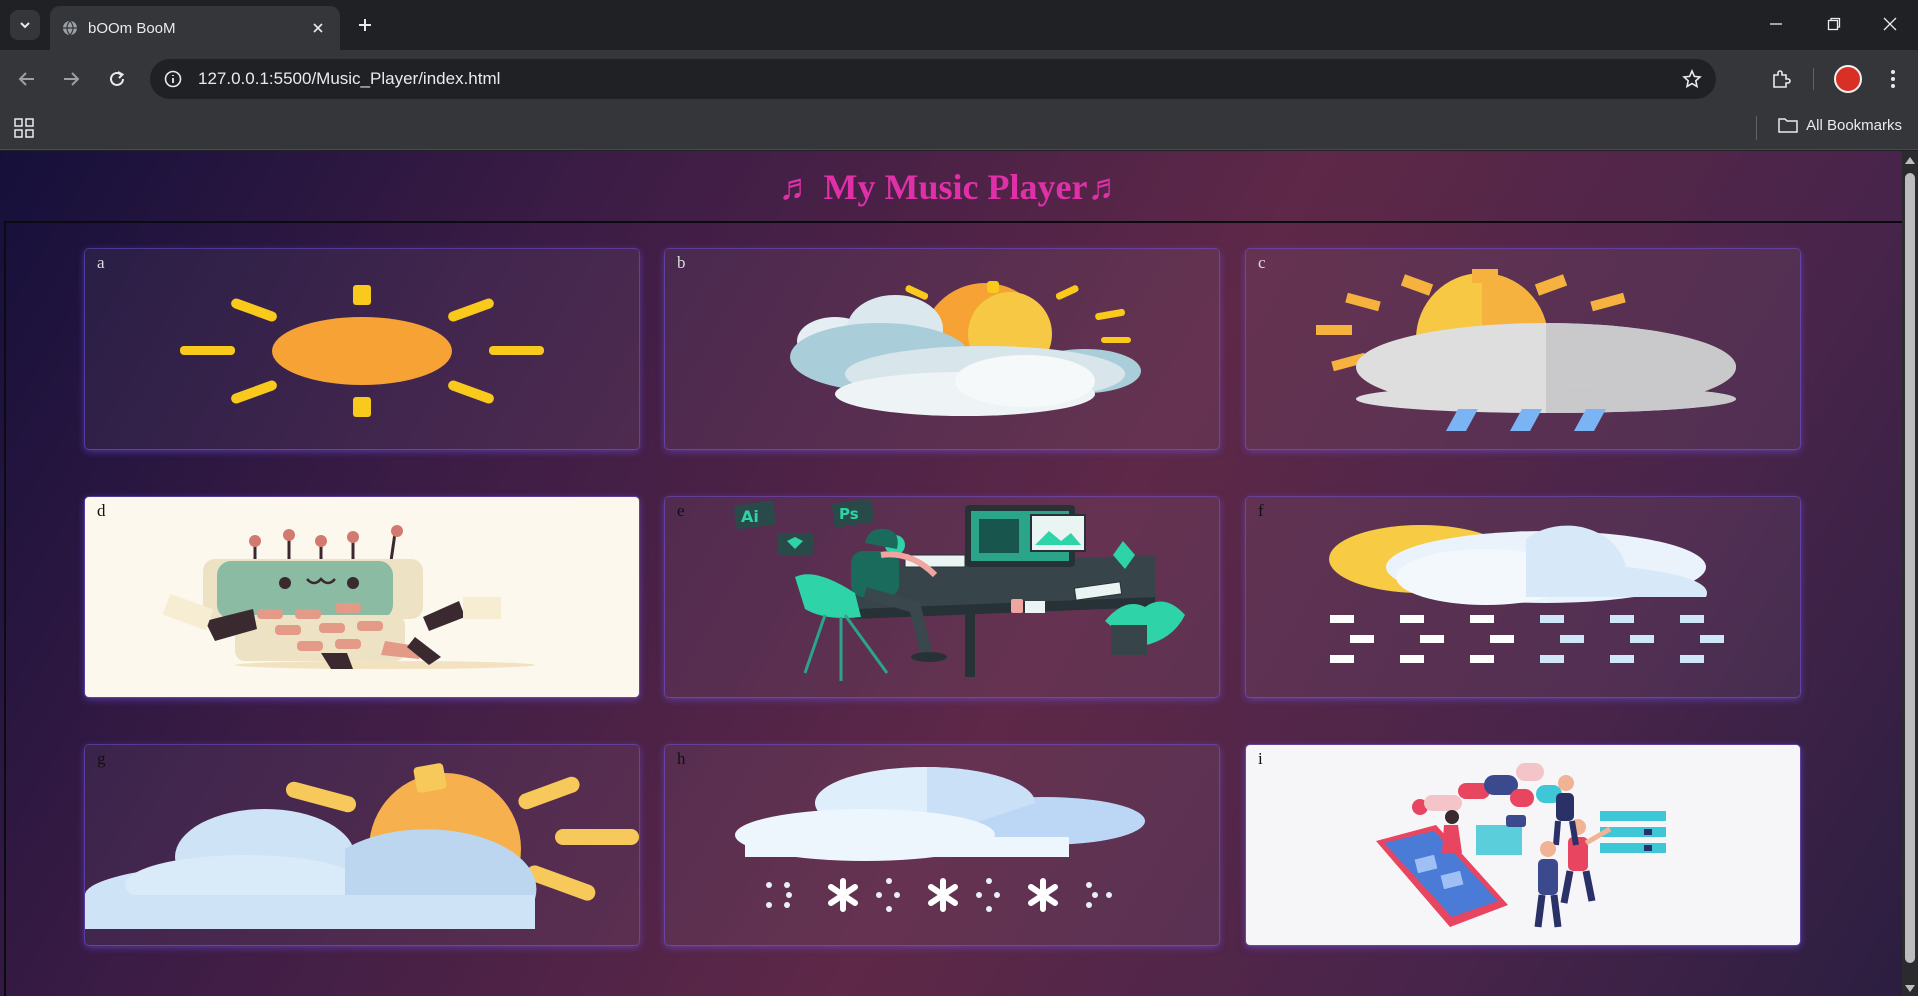  I want to click on page-title: ♬ My Music Player♬, so click(951, 187).